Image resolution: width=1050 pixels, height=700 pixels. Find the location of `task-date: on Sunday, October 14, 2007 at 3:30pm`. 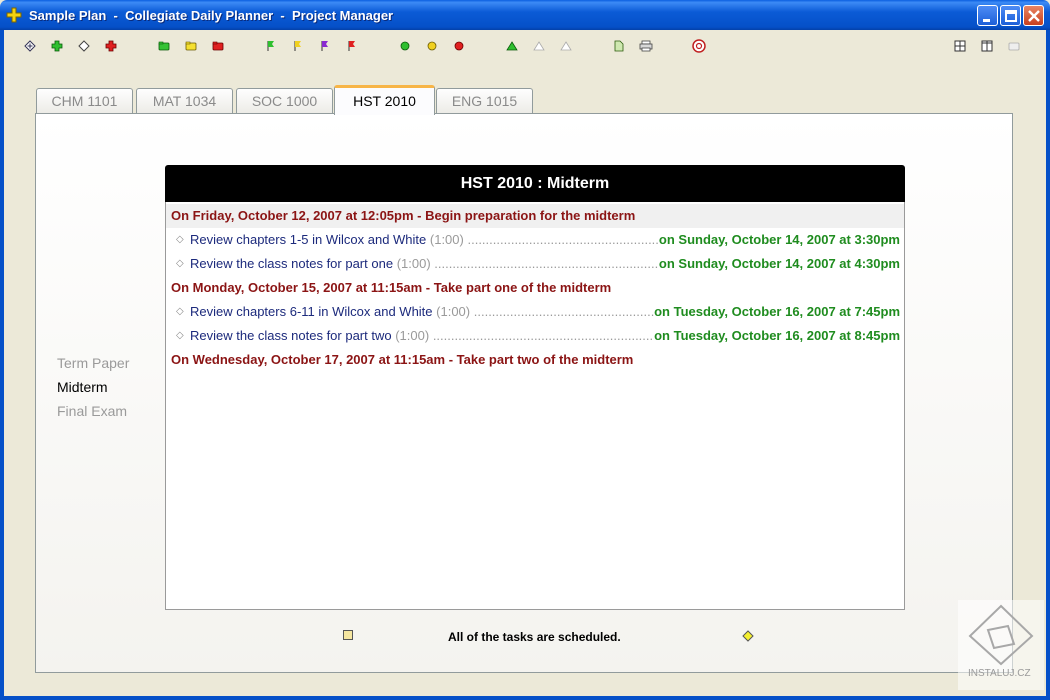

task-date: on Sunday, October 14, 2007 at 3:30pm is located at coordinates (779, 240).